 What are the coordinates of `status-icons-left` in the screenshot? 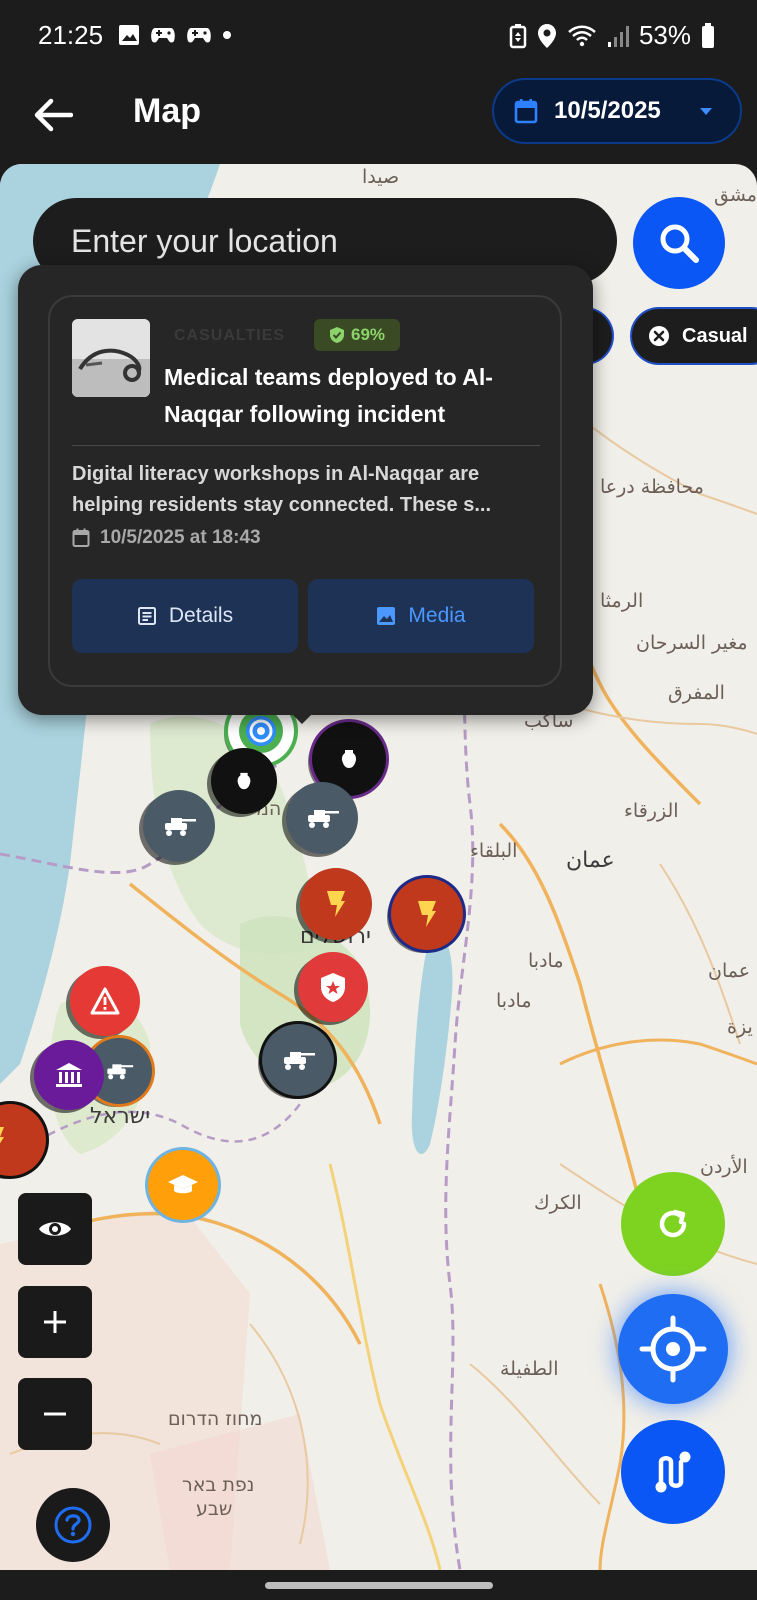 It's located at (175, 35).